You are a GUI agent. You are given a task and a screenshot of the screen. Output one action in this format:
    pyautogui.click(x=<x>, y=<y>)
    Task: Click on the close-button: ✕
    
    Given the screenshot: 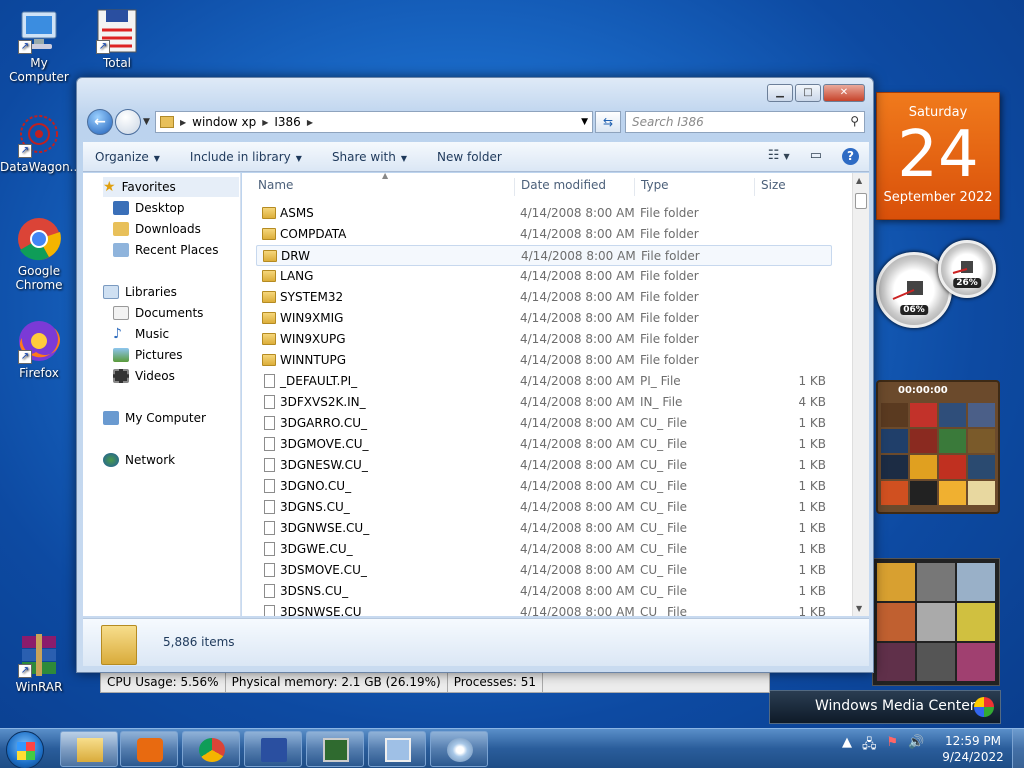 What is the action you would take?
    pyautogui.click(x=844, y=93)
    